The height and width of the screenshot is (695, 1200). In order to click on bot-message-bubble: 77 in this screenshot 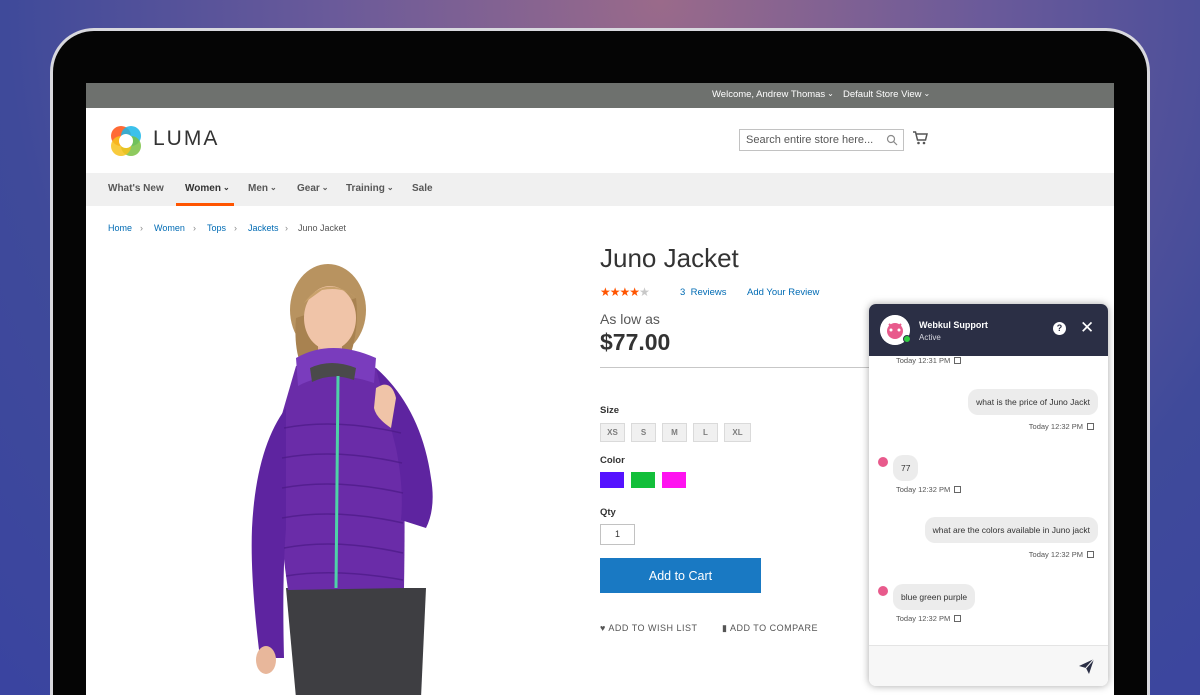, I will do `click(906, 468)`.